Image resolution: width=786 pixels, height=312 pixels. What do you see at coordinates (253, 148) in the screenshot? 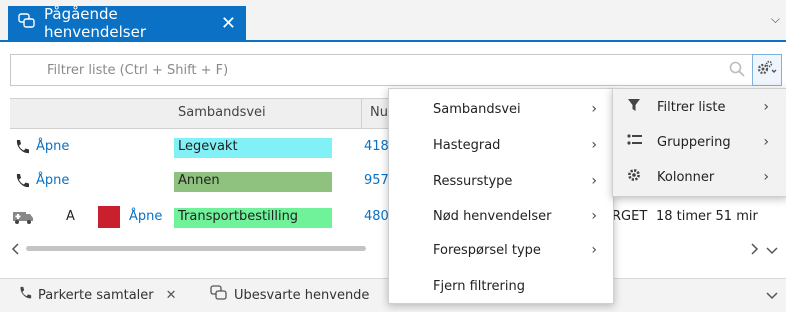
I see `sambandsvei-cell: Legevakt` at bounding box center [253, 148].